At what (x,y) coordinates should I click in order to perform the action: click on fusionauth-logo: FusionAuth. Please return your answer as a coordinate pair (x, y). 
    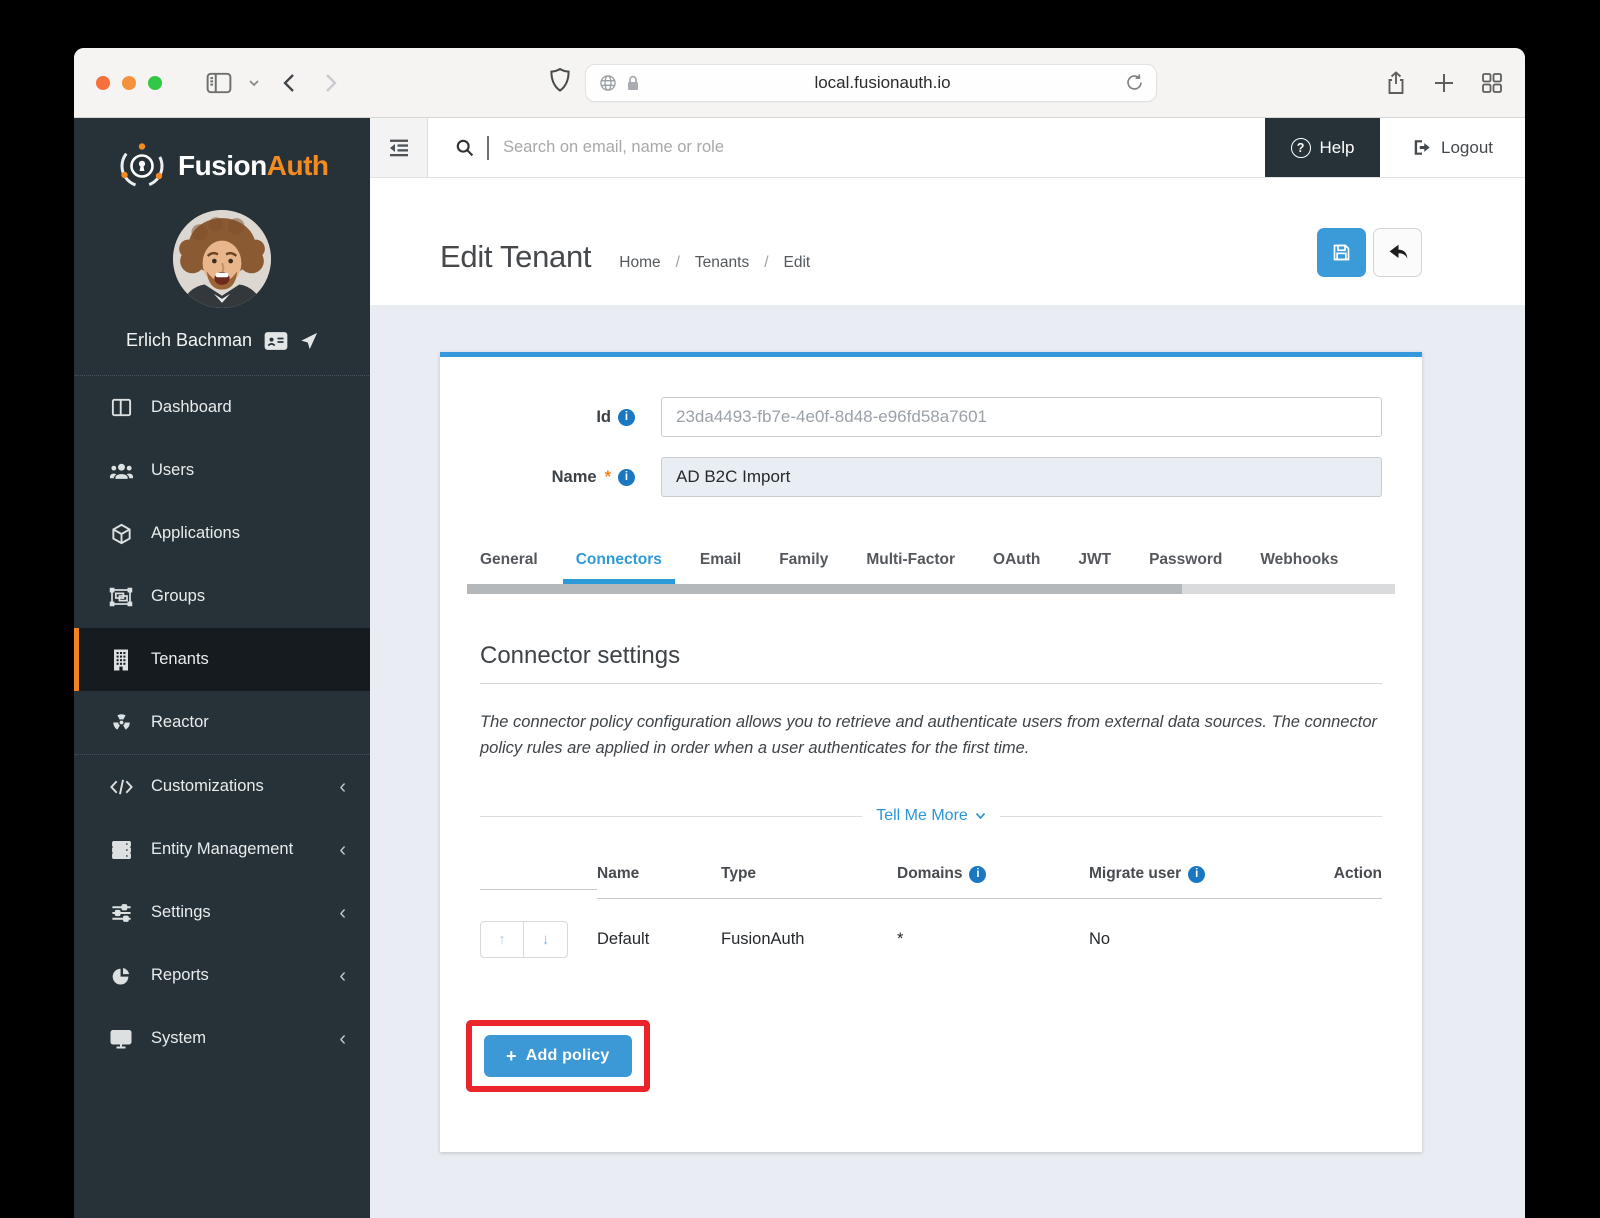
    Looking at the image, I should click on (222, 154).